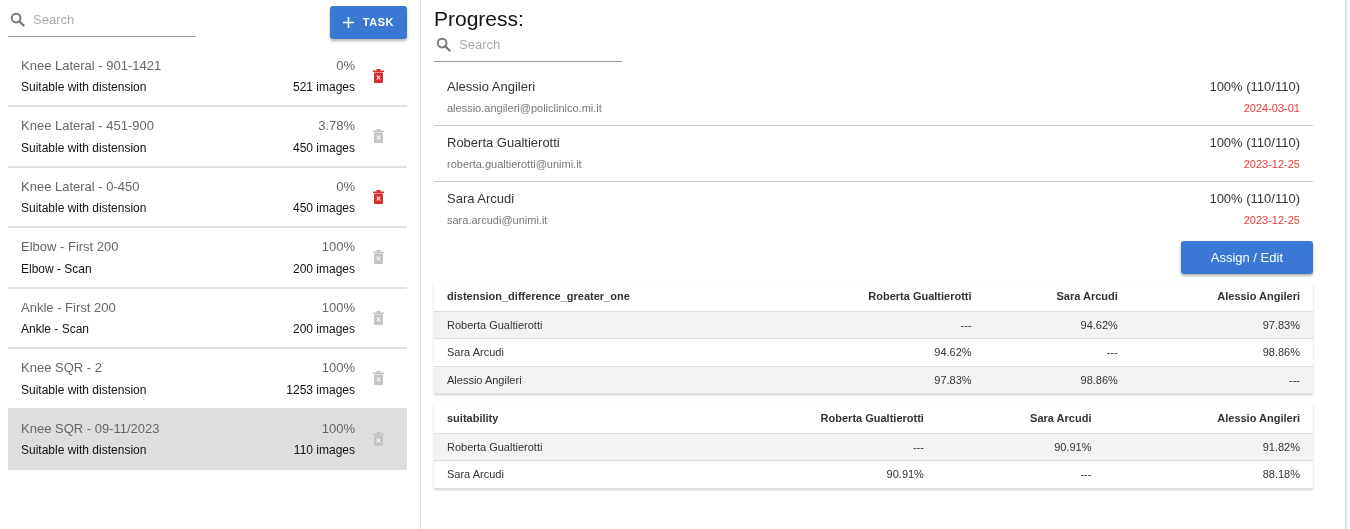 The image size is (1350, 529). Describe the element at coordinates (492, 86) in the screenshot. I see `user-name: Alessio Angileri` at that location.